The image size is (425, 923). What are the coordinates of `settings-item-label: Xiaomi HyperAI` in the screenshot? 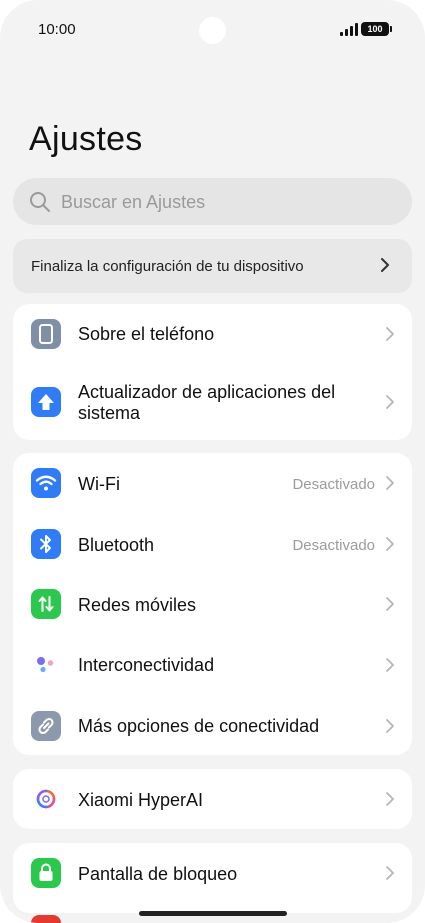 It's located at (141, 800).